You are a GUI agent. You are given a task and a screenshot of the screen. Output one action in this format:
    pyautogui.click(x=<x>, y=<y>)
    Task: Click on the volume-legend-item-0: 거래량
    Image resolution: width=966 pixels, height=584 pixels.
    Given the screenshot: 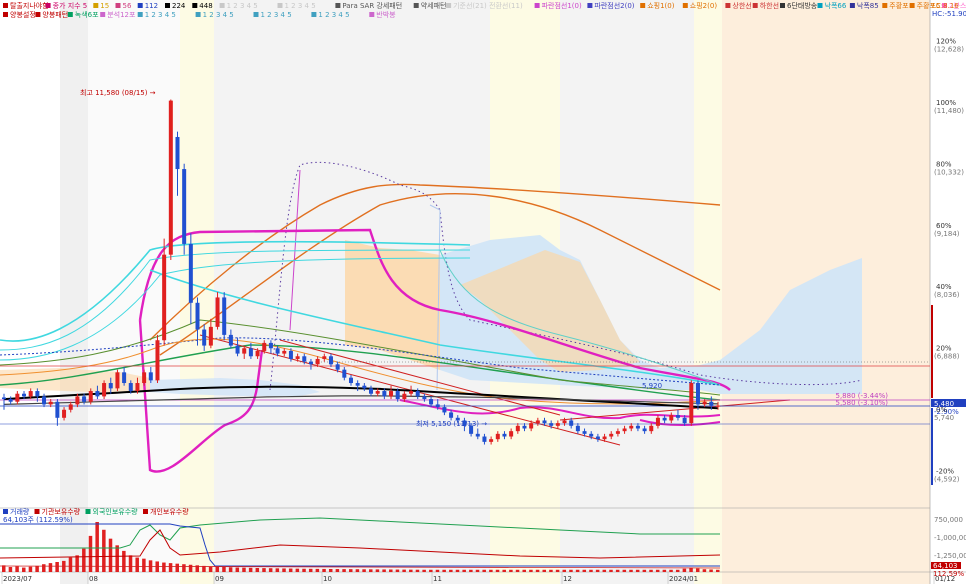 What is the action you would take?
    pyautogui.click(x=20, y=511)
    